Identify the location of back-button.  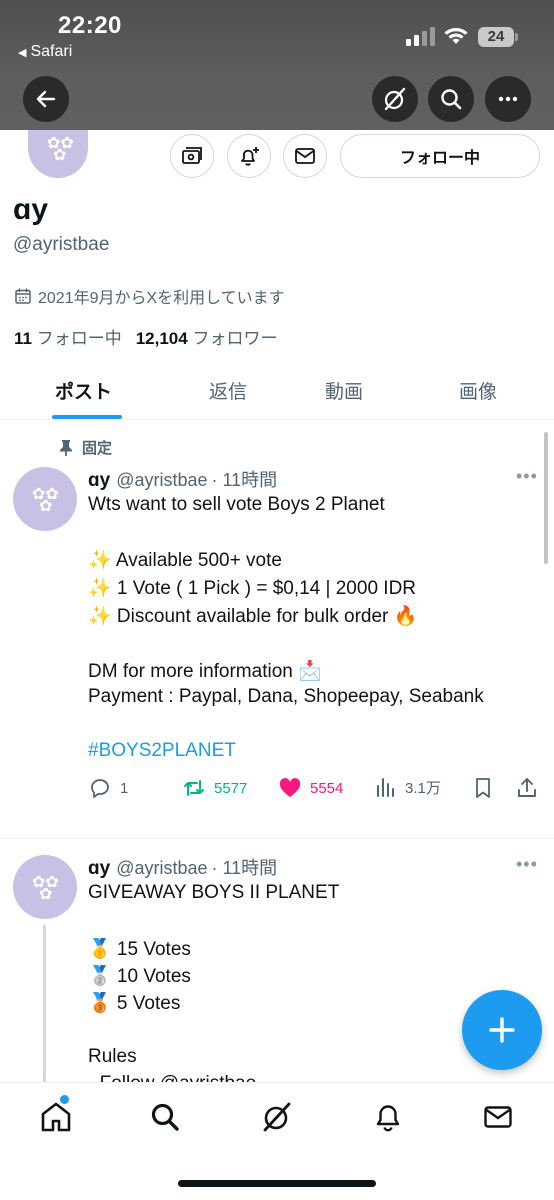
(46, 99).